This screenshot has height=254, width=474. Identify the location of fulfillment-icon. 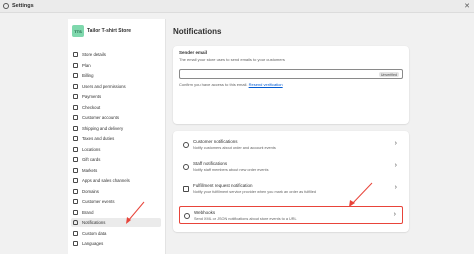
(186, 189).